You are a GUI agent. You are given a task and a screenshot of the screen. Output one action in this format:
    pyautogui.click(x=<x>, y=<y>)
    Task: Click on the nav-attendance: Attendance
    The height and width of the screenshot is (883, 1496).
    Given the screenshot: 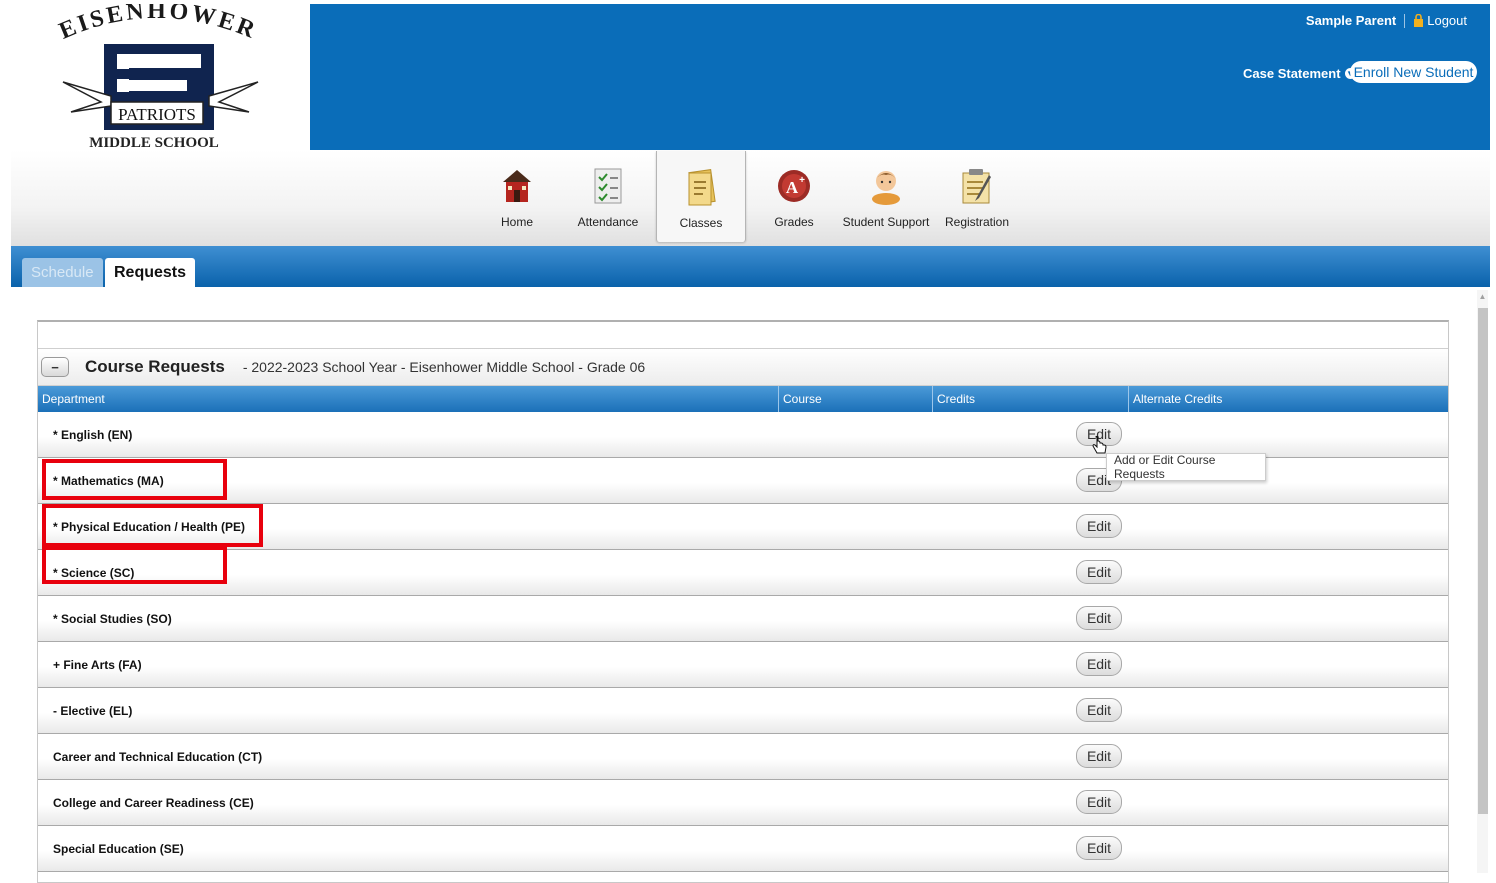 What is the action you would take?
    pyautogui.click(x=608, y=196)
    